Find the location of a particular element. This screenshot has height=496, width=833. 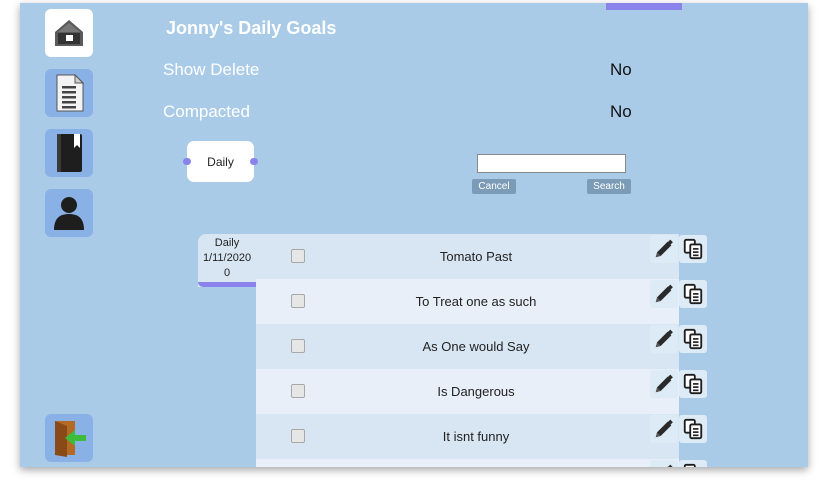

nav-home-button is located at coordinates (69, 33).